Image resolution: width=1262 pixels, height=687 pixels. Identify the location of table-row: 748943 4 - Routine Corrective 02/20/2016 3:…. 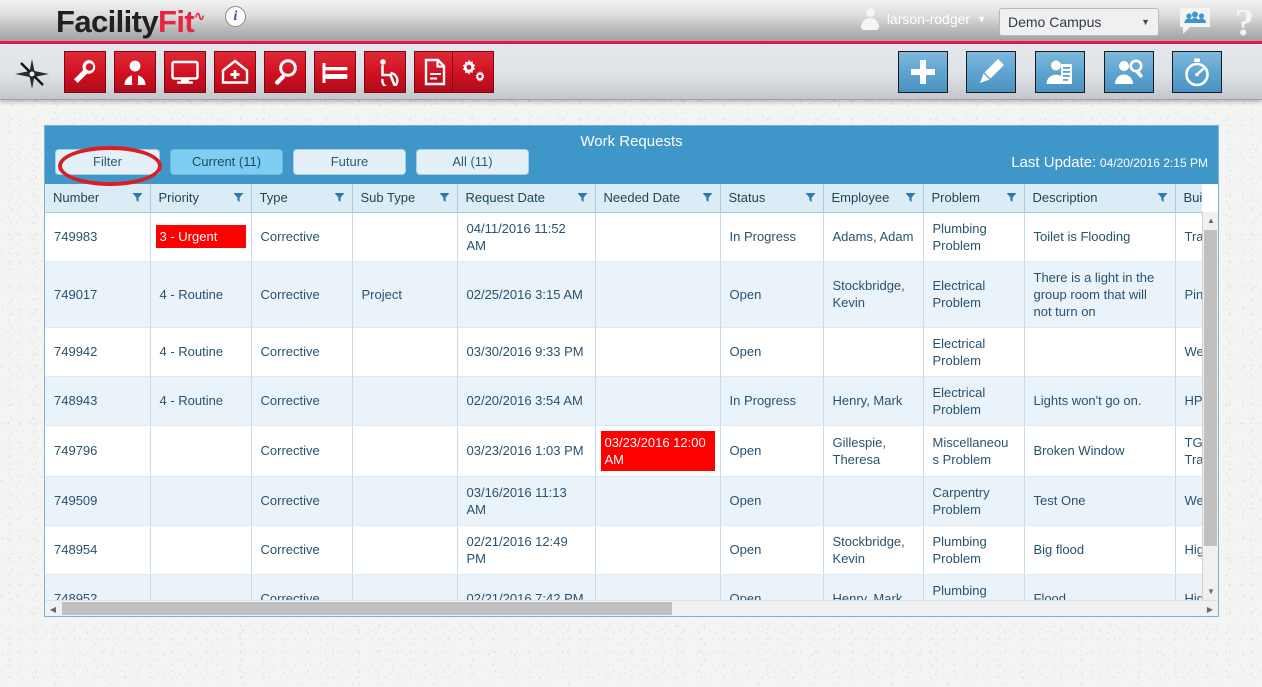
(623, 401).